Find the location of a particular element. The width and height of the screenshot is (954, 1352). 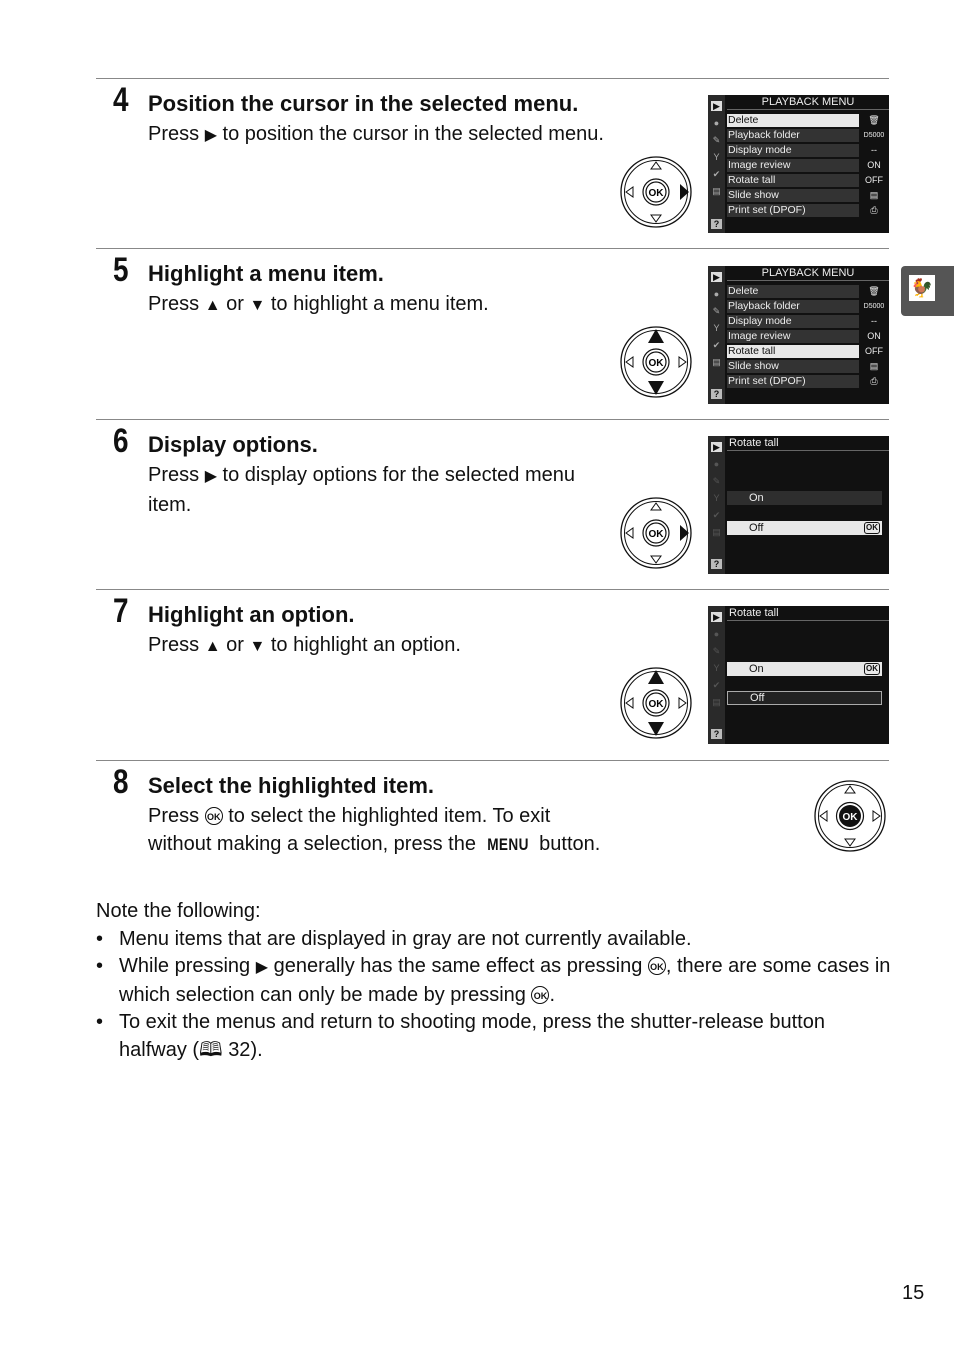

camera-screen-rotate-tall-options: ▶ ● ✎ Y ✔ ▤ ? Rotate tall On Off OK is located at coordinates (798, 505).